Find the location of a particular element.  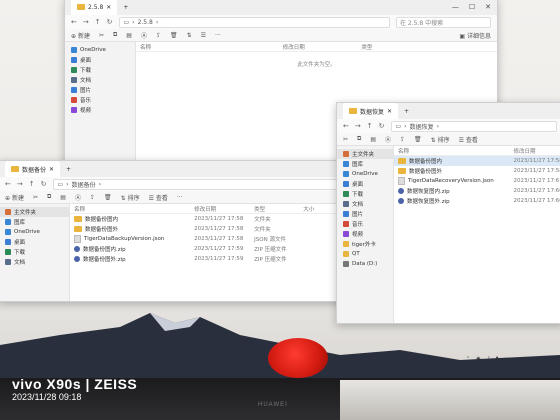

file-row: 数据恢复图外.zip 2023/11/27 17:60 is located at coordinates (477, 201).